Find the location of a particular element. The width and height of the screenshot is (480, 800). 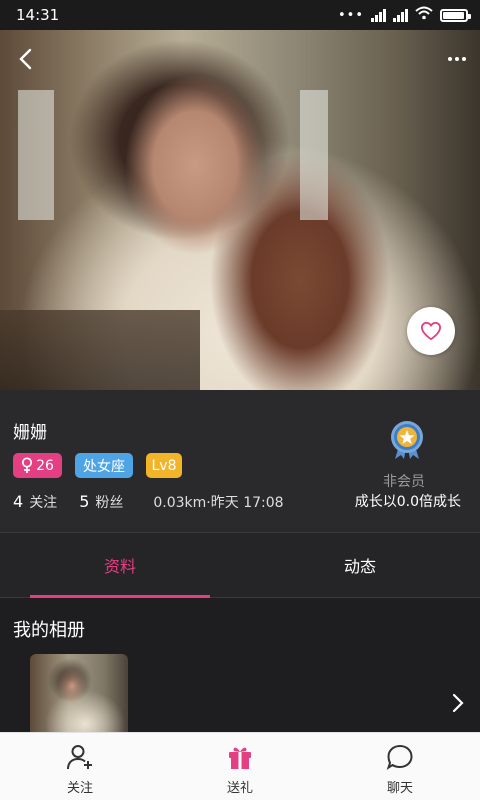

profile-tags: 26 处女座 Lv8 is located at coordinates (97, 465).